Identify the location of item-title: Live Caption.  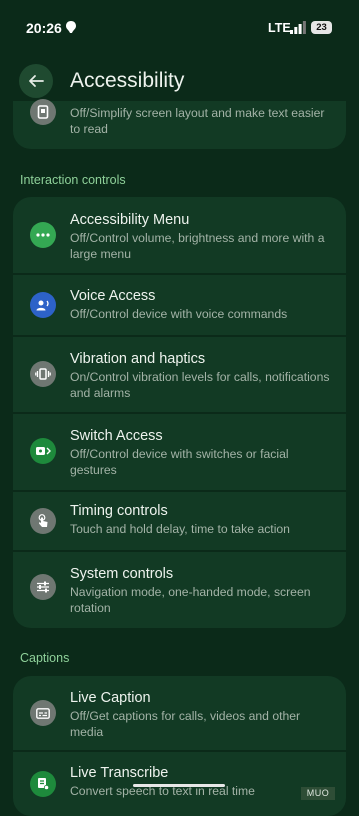
(110, 698).